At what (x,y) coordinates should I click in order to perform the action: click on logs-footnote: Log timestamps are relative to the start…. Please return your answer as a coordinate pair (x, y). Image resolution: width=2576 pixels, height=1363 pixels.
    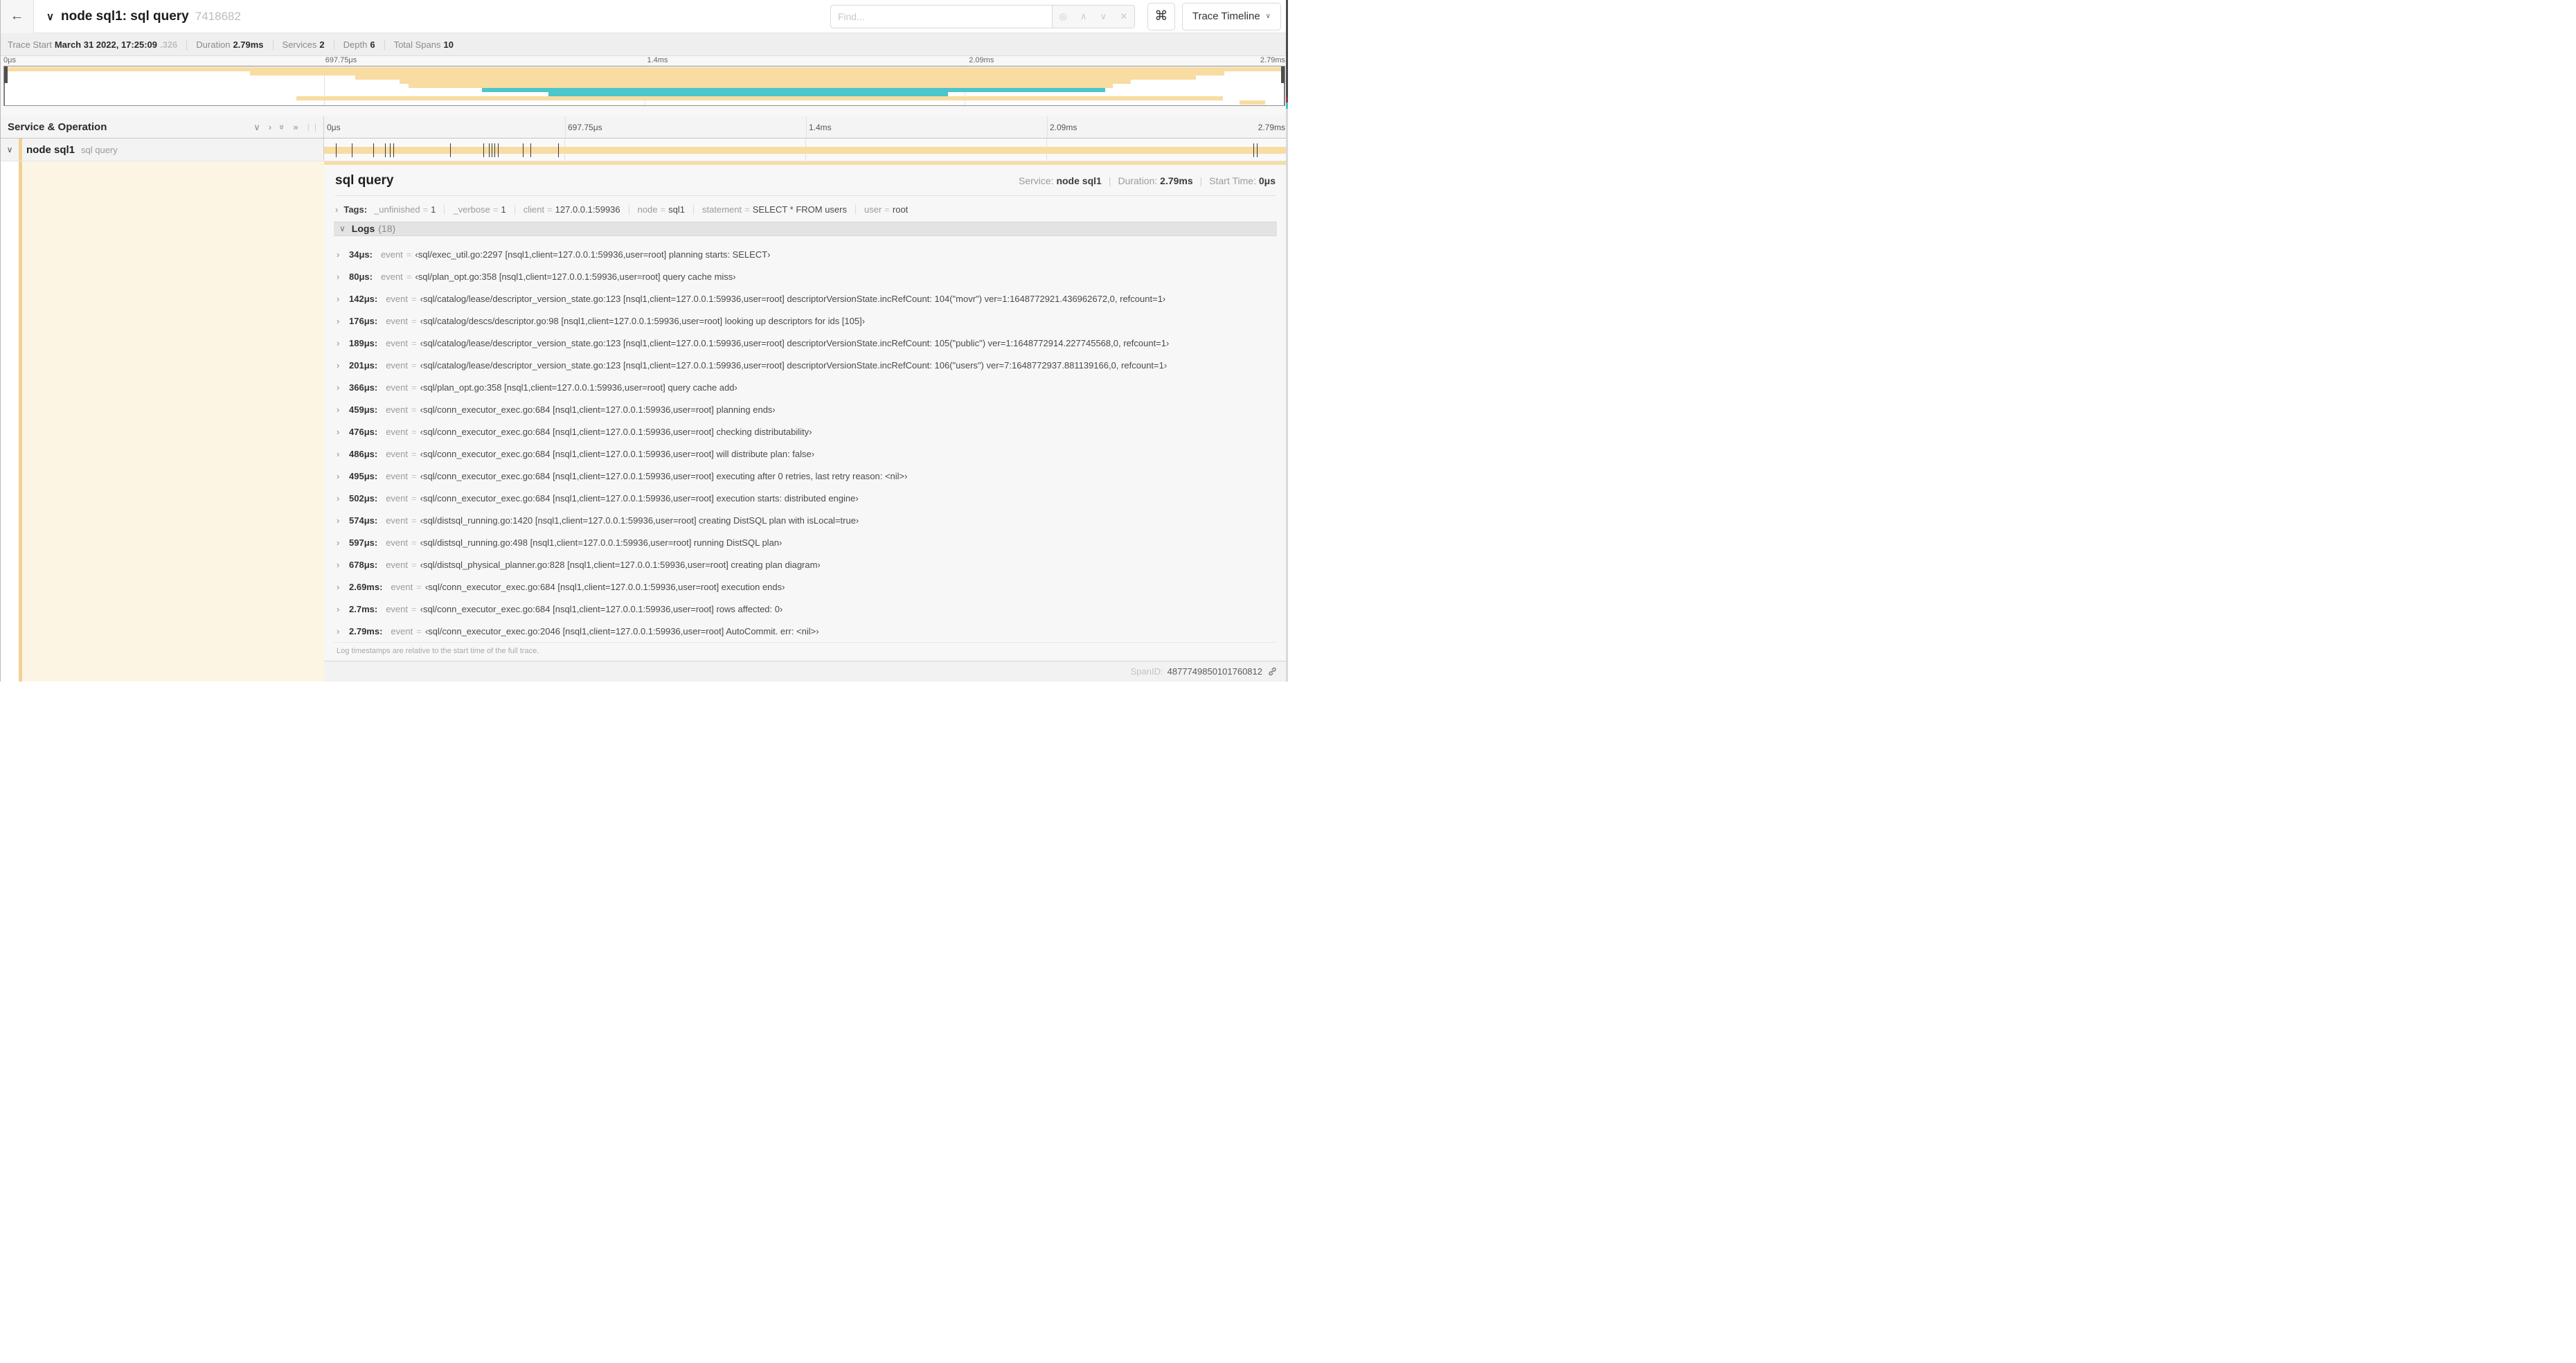
    Looking at the image, I should click on (806, 651).